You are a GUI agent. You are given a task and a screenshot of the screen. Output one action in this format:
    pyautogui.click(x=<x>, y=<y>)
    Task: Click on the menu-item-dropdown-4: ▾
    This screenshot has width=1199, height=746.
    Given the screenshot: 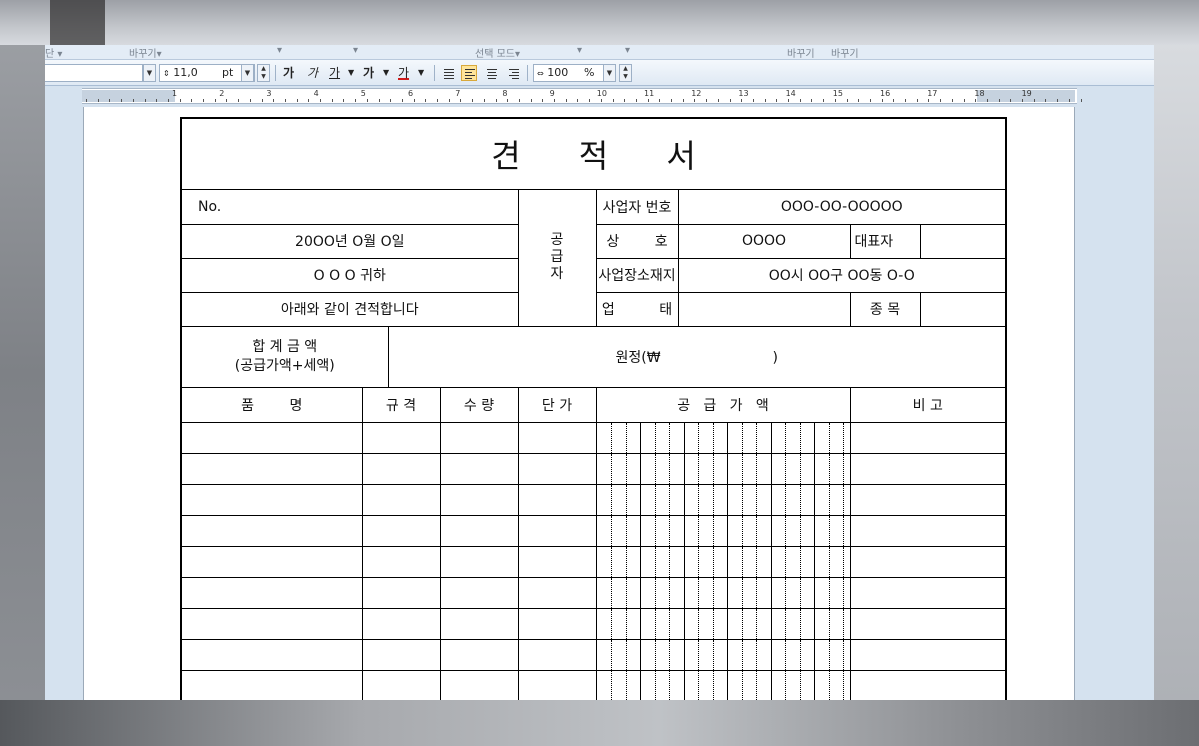 What is the action you would take?
    pyautogui.click(x=627, y=50)
    